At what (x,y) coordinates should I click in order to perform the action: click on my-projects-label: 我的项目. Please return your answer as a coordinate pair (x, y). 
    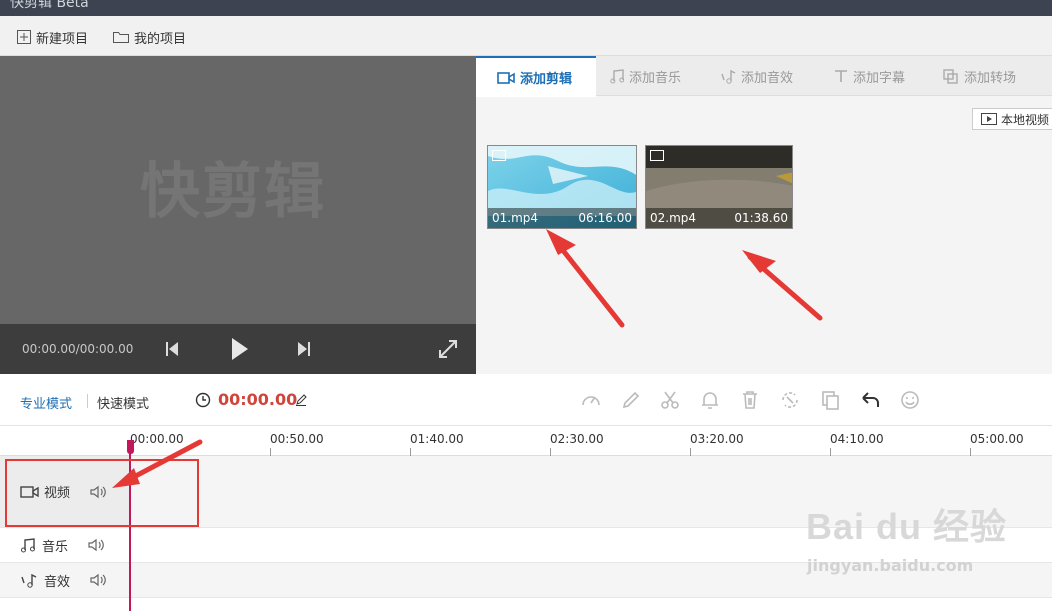
    Looking at the image, I should click on (160, 39).